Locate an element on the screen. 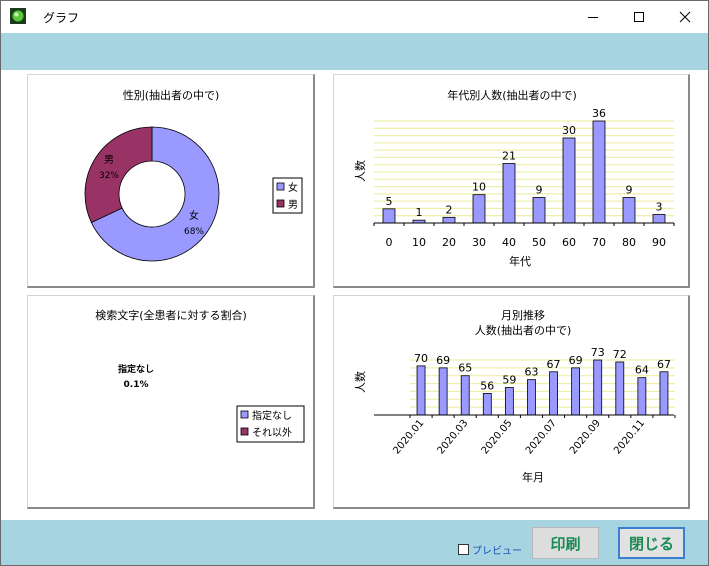 The height and width of the screenshot is (566, 709). bar-2020.05 is located at coordinates (509, 401).